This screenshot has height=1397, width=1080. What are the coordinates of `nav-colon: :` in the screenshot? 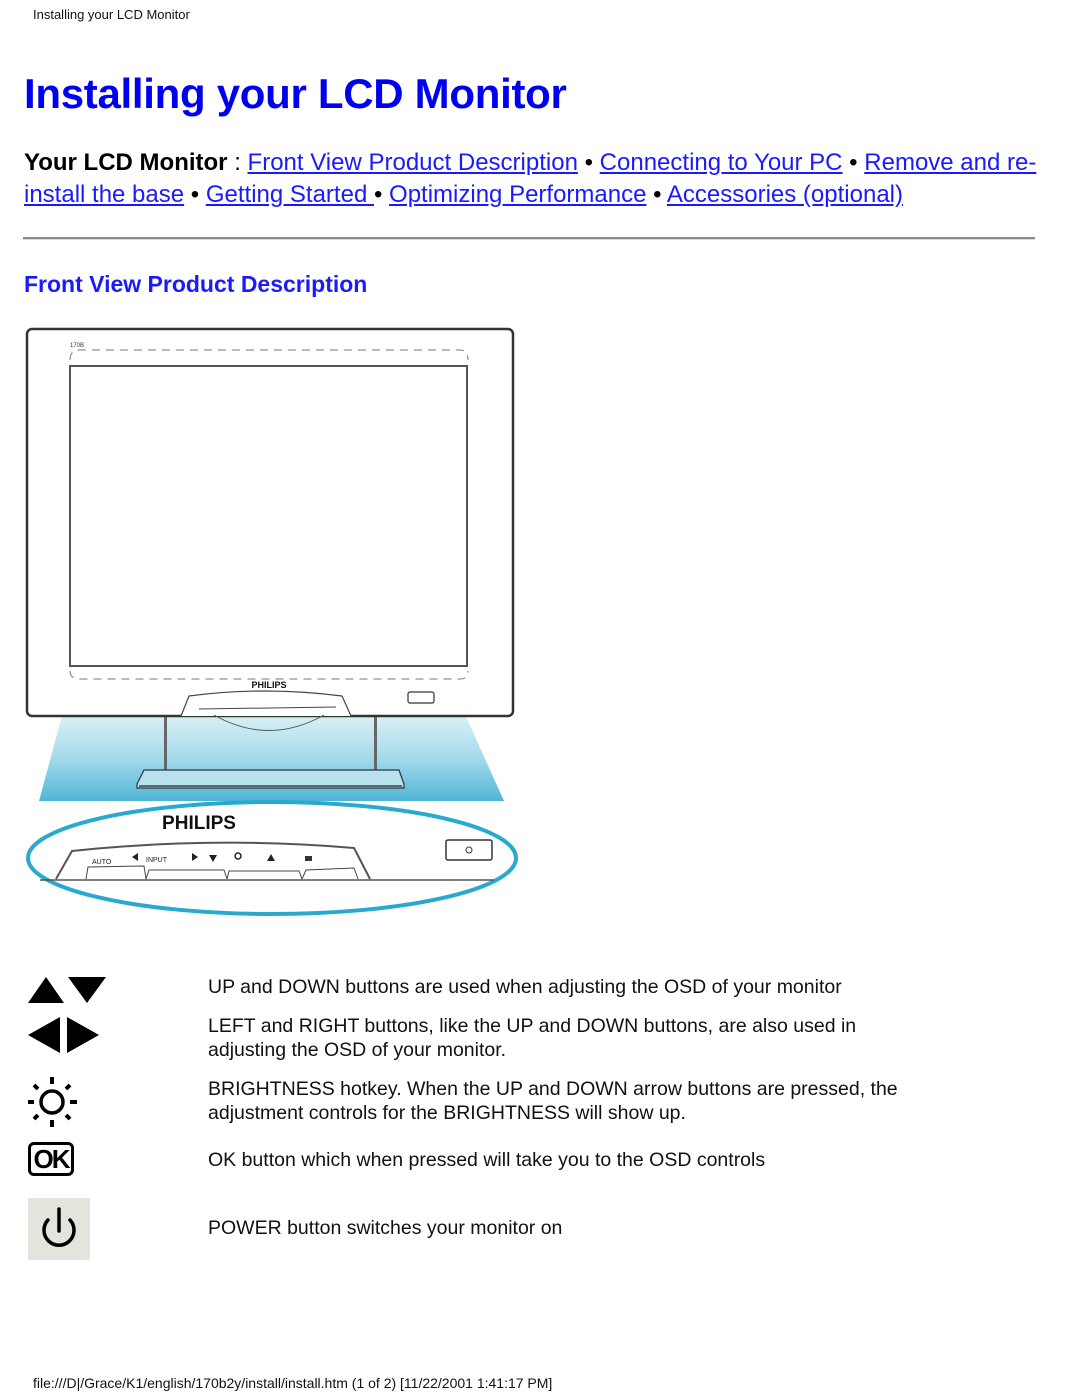 It's located at (237, 162).